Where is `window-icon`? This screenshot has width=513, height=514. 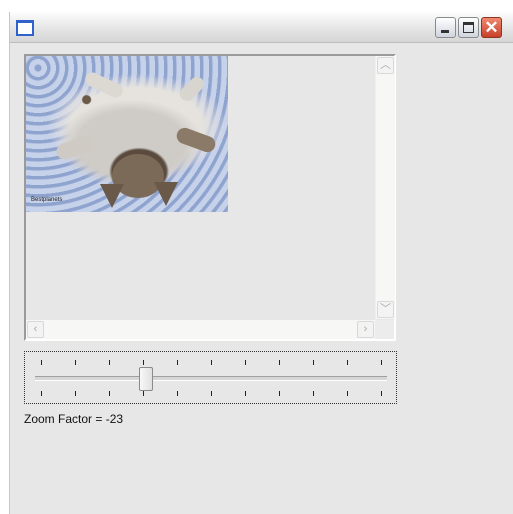 window-icon is located at coordinates (25, 28).